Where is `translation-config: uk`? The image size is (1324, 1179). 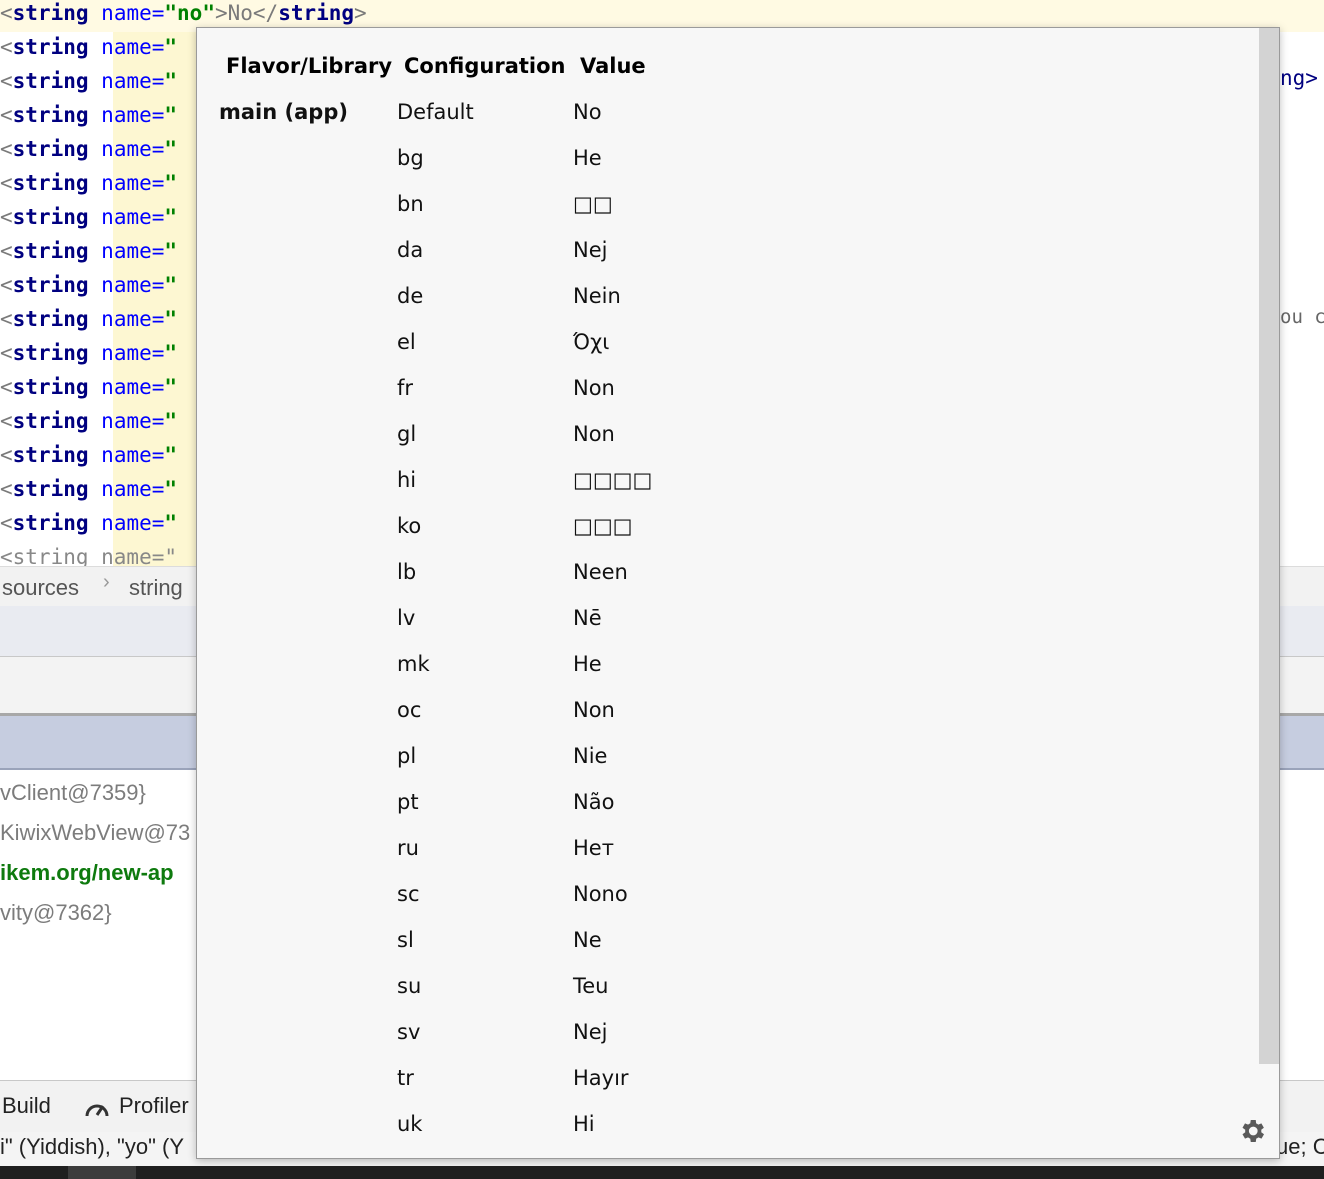
translation-config: uk is located at coordinates (410, 1124).